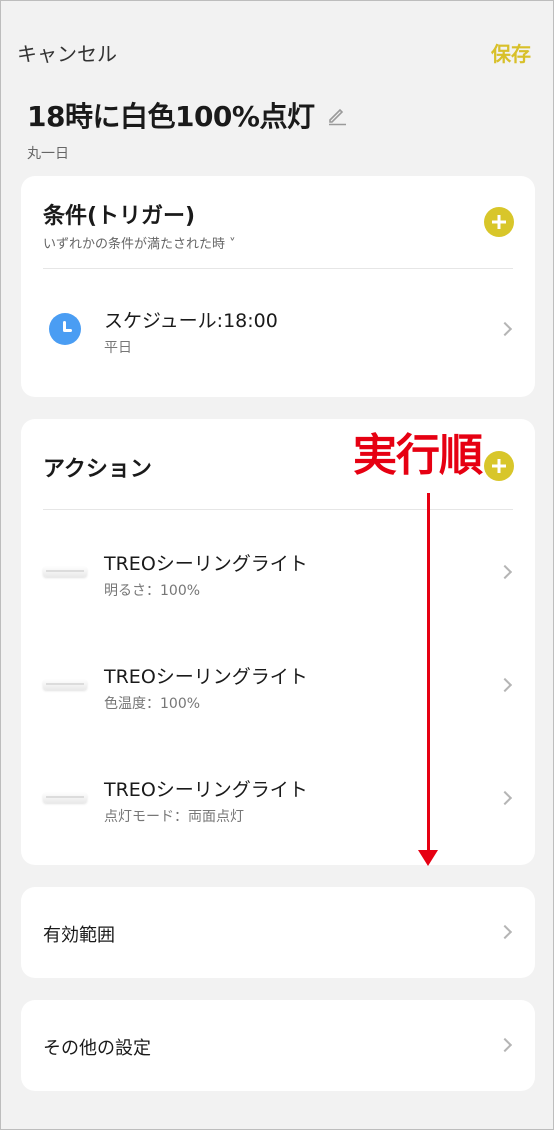  Describe the element at coordinates (278, 1045) in the screenshot. I see `other-settings-row: その他の設定` at that location.